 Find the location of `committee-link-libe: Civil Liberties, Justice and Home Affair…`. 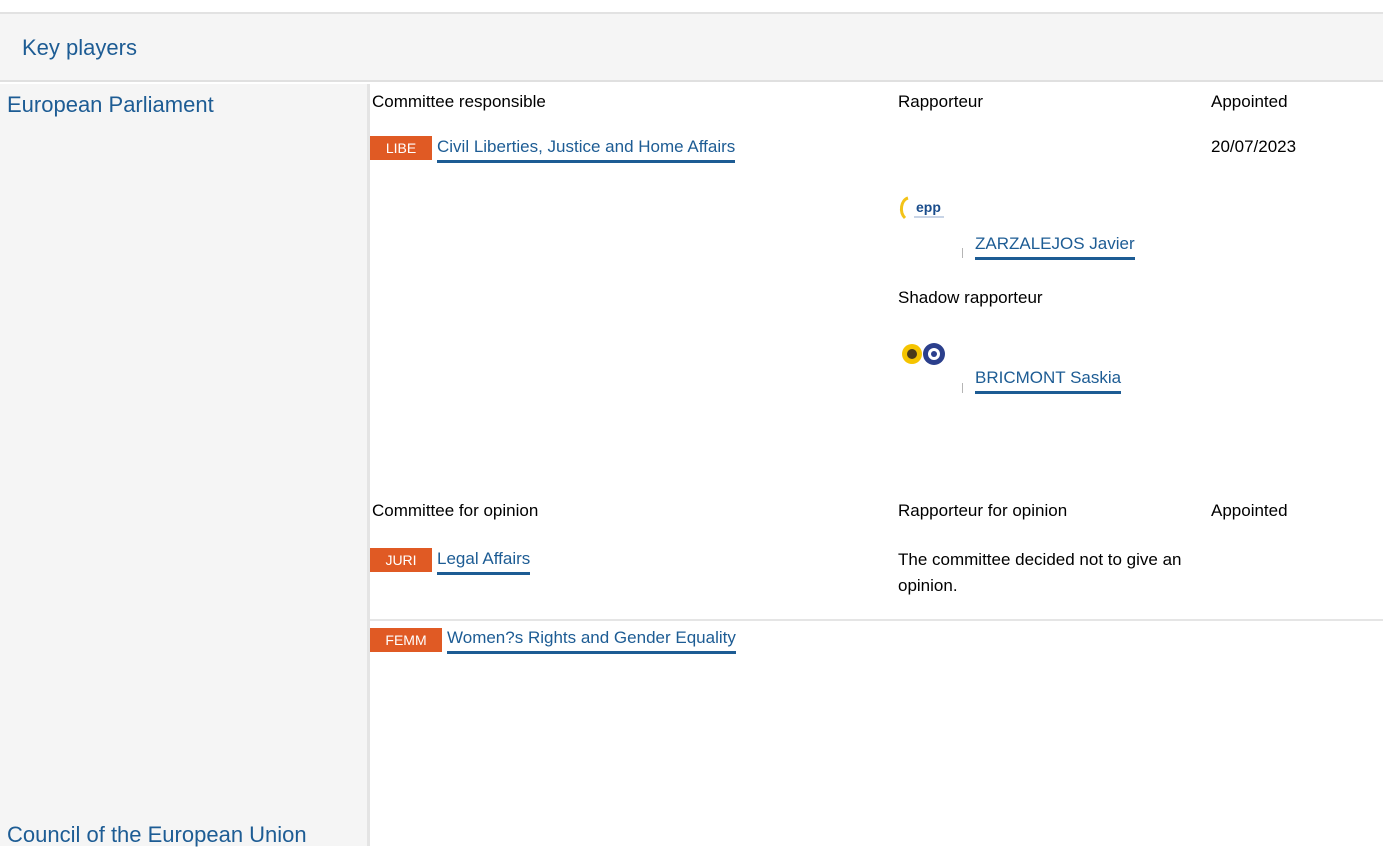

committee-link-libe: Civil Liberties, Justice and Home Affair… is located at coordinates (586, 149).